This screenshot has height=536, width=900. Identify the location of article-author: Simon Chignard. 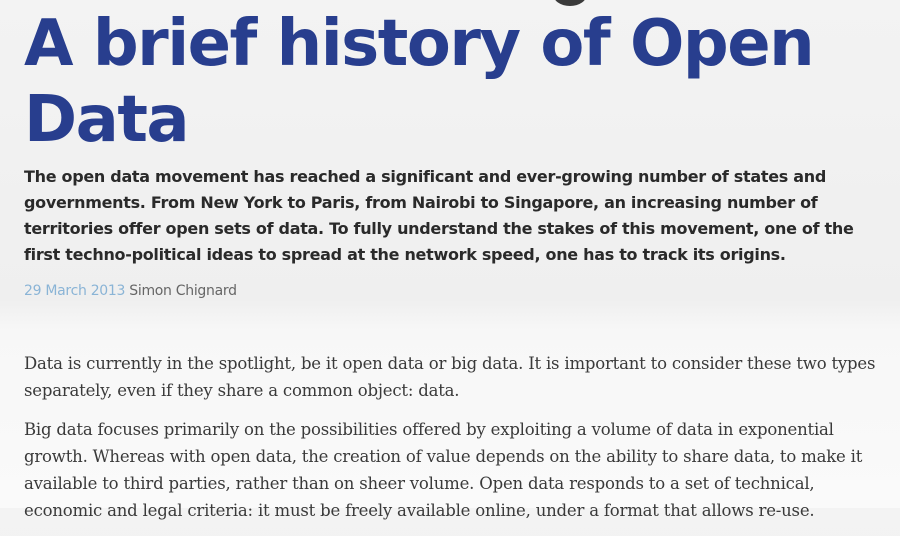
(183, 291).